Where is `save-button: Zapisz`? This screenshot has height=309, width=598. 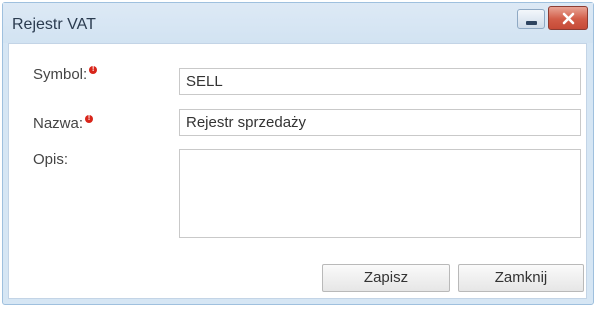
save-button: Zapisz is located at coordinates (386, 278).